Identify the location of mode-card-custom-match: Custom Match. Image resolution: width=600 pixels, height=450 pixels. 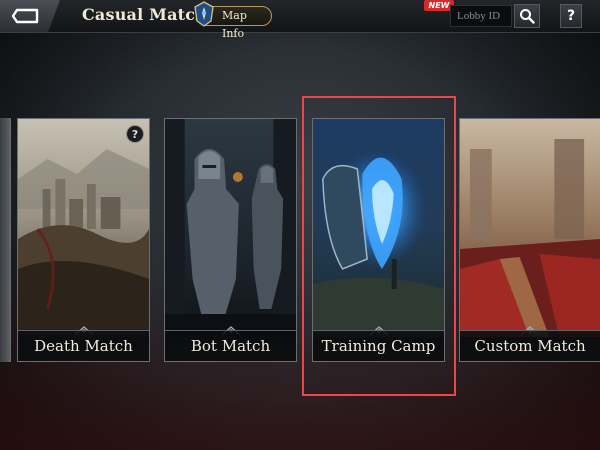
(529, 240).